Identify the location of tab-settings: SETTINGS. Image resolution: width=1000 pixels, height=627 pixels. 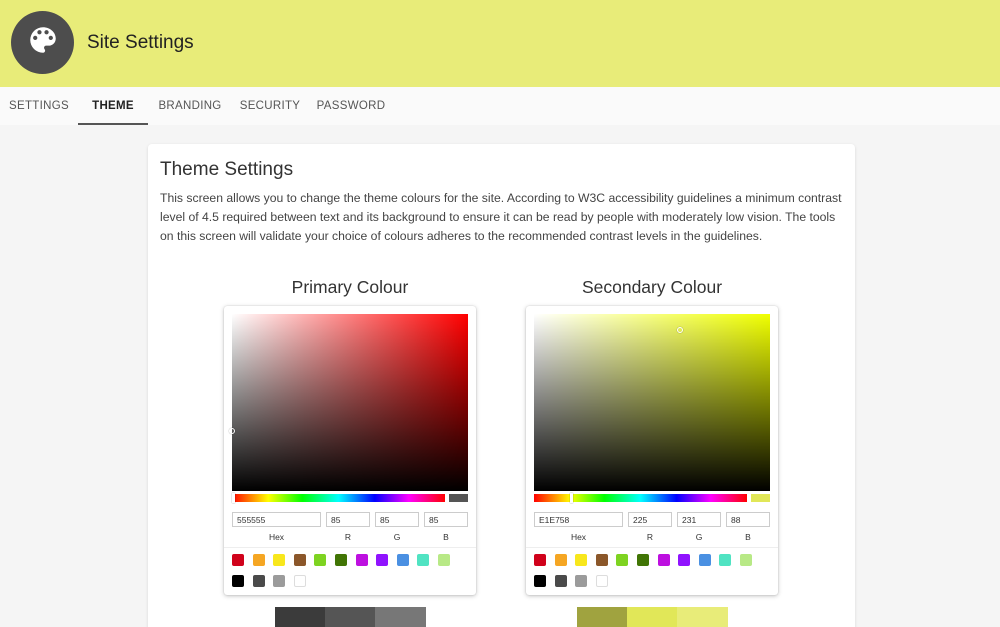
(39, 106).